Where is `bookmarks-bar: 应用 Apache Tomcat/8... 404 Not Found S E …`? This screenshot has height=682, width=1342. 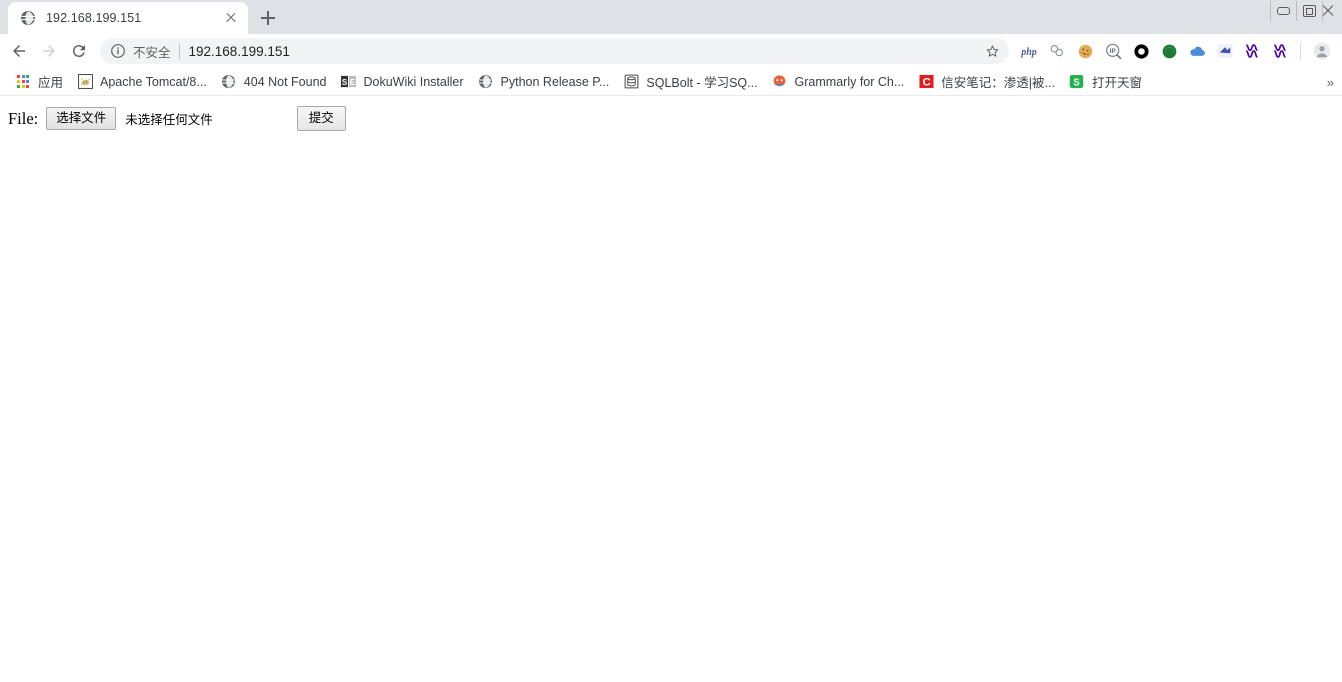
bookmarks-bar: 应用 Apache Tomcat/8... 404 Not Found S E … is located at coordinates (671, 82).